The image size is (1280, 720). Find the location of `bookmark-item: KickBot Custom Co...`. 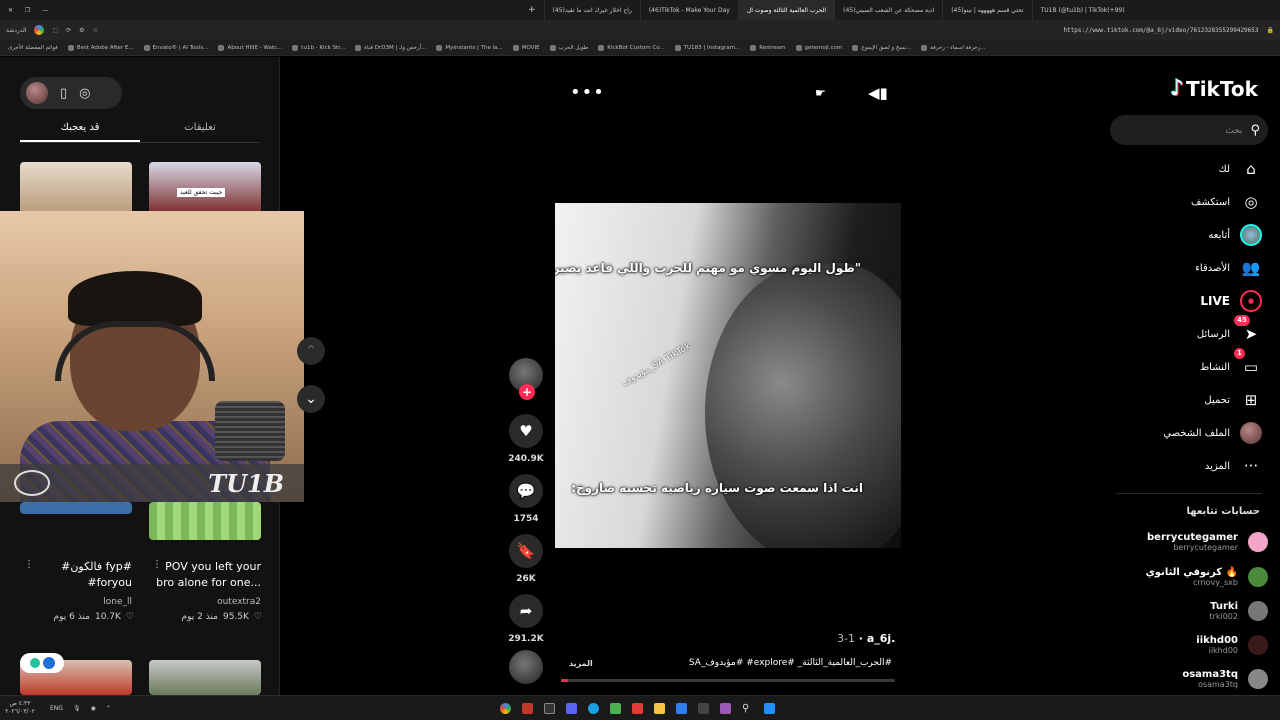

bookmark-item: KickBot Custom Co... is located at coordinates (631, 47).